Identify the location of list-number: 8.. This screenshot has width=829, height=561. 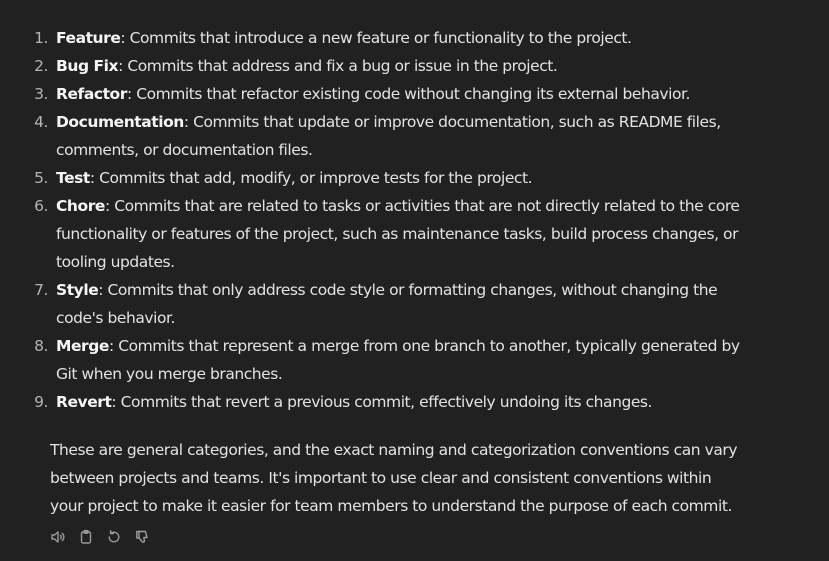
(41, 346).